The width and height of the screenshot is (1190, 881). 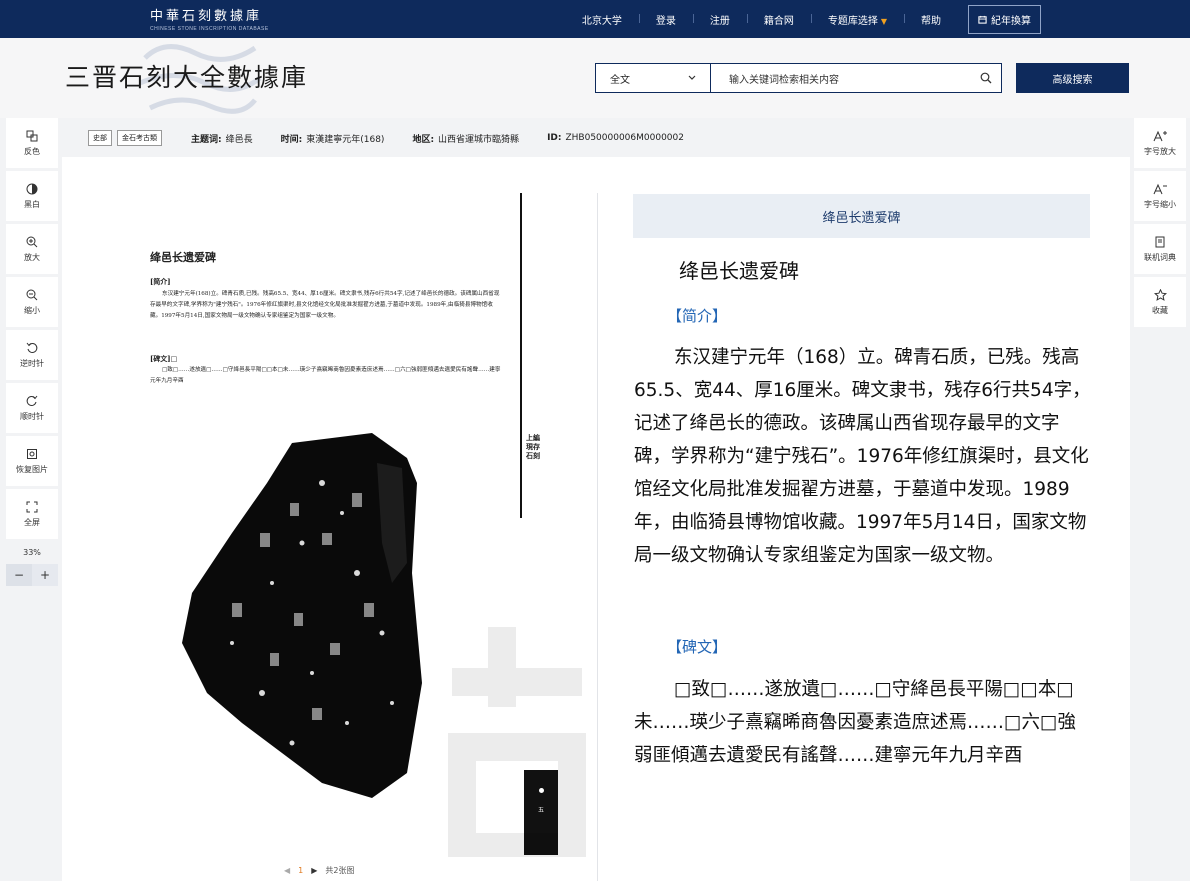 I want to click on zoom-stepper: − +, so click(x=32, y=575).